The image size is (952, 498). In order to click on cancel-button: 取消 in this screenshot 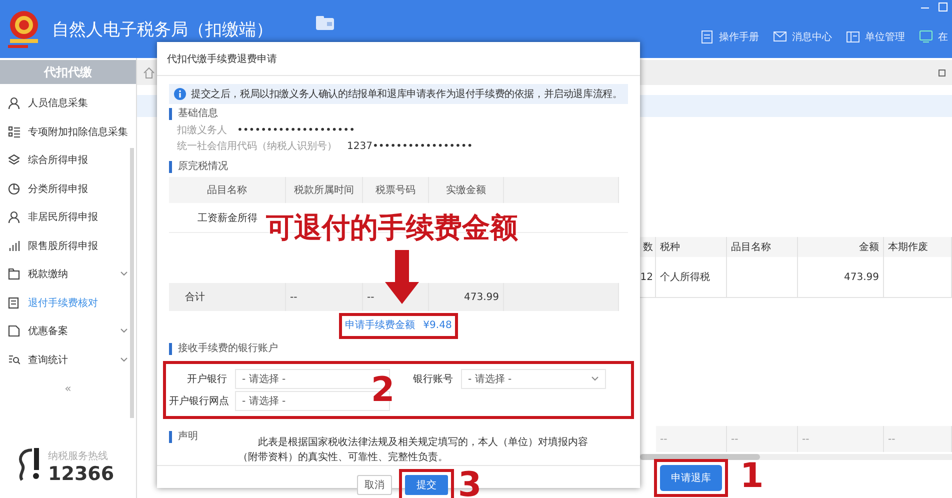, I will do `click(374, 485)`.